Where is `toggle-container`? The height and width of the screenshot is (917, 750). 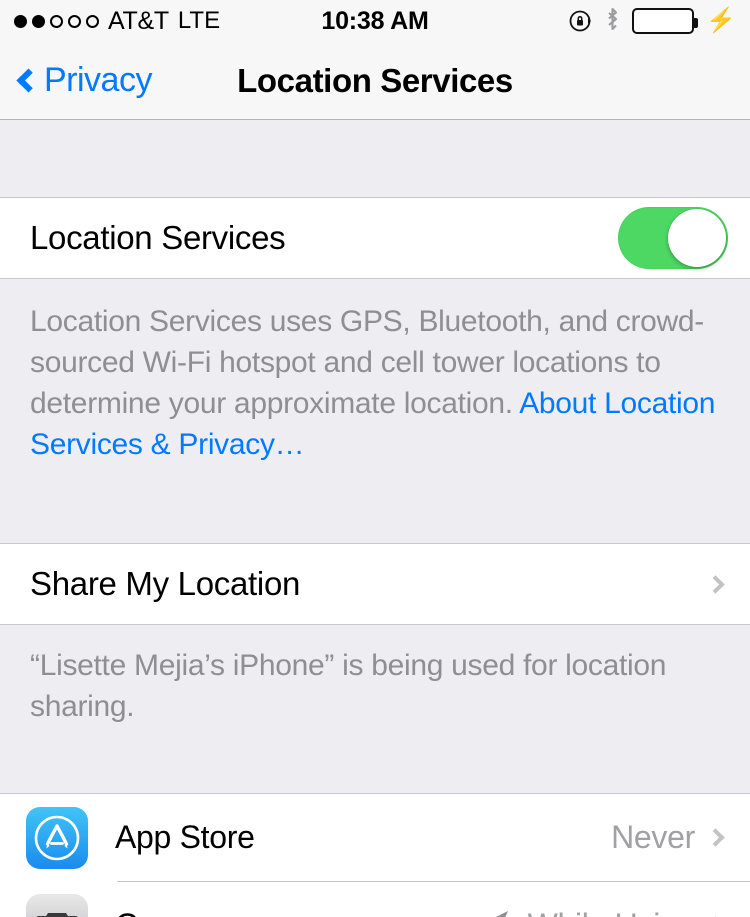 toggle-container is located at coordinates (673, 238).